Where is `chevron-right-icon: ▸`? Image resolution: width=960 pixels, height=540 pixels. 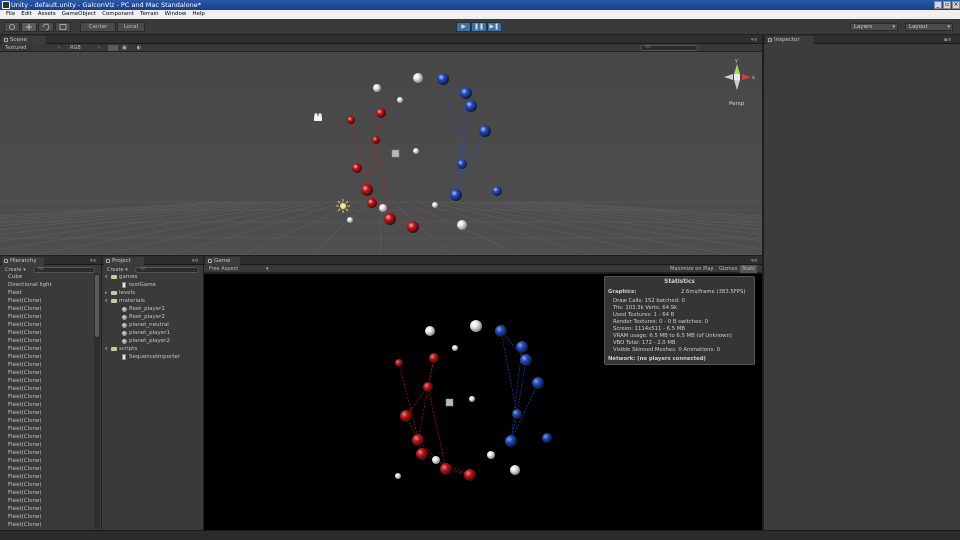 chevron-right-icon: ▸ is located at coordinates (107, 293).